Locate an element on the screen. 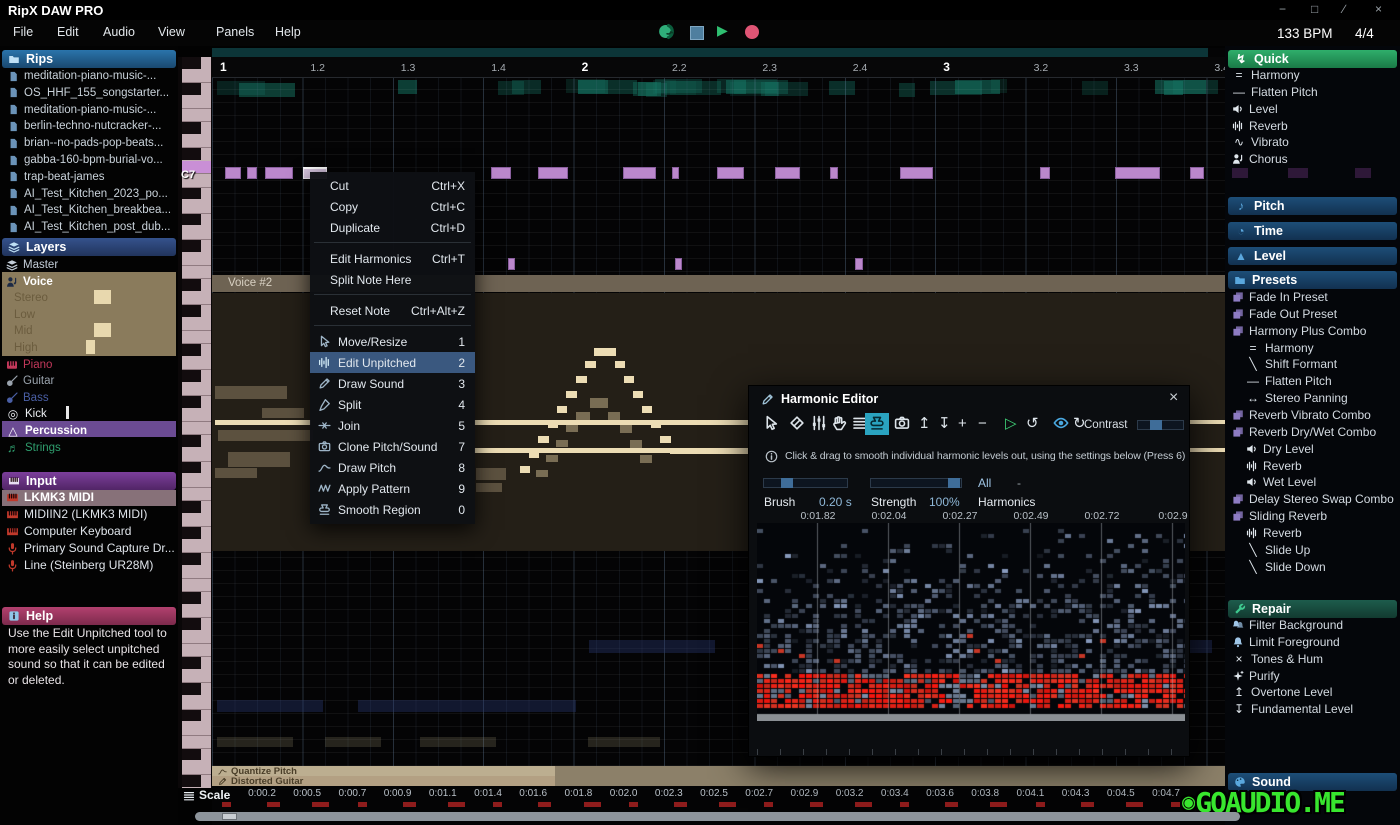 The image size is (1400, 825). repair-item-tones-hum: × Tones & Hum is located at coordinates (1277, 659).